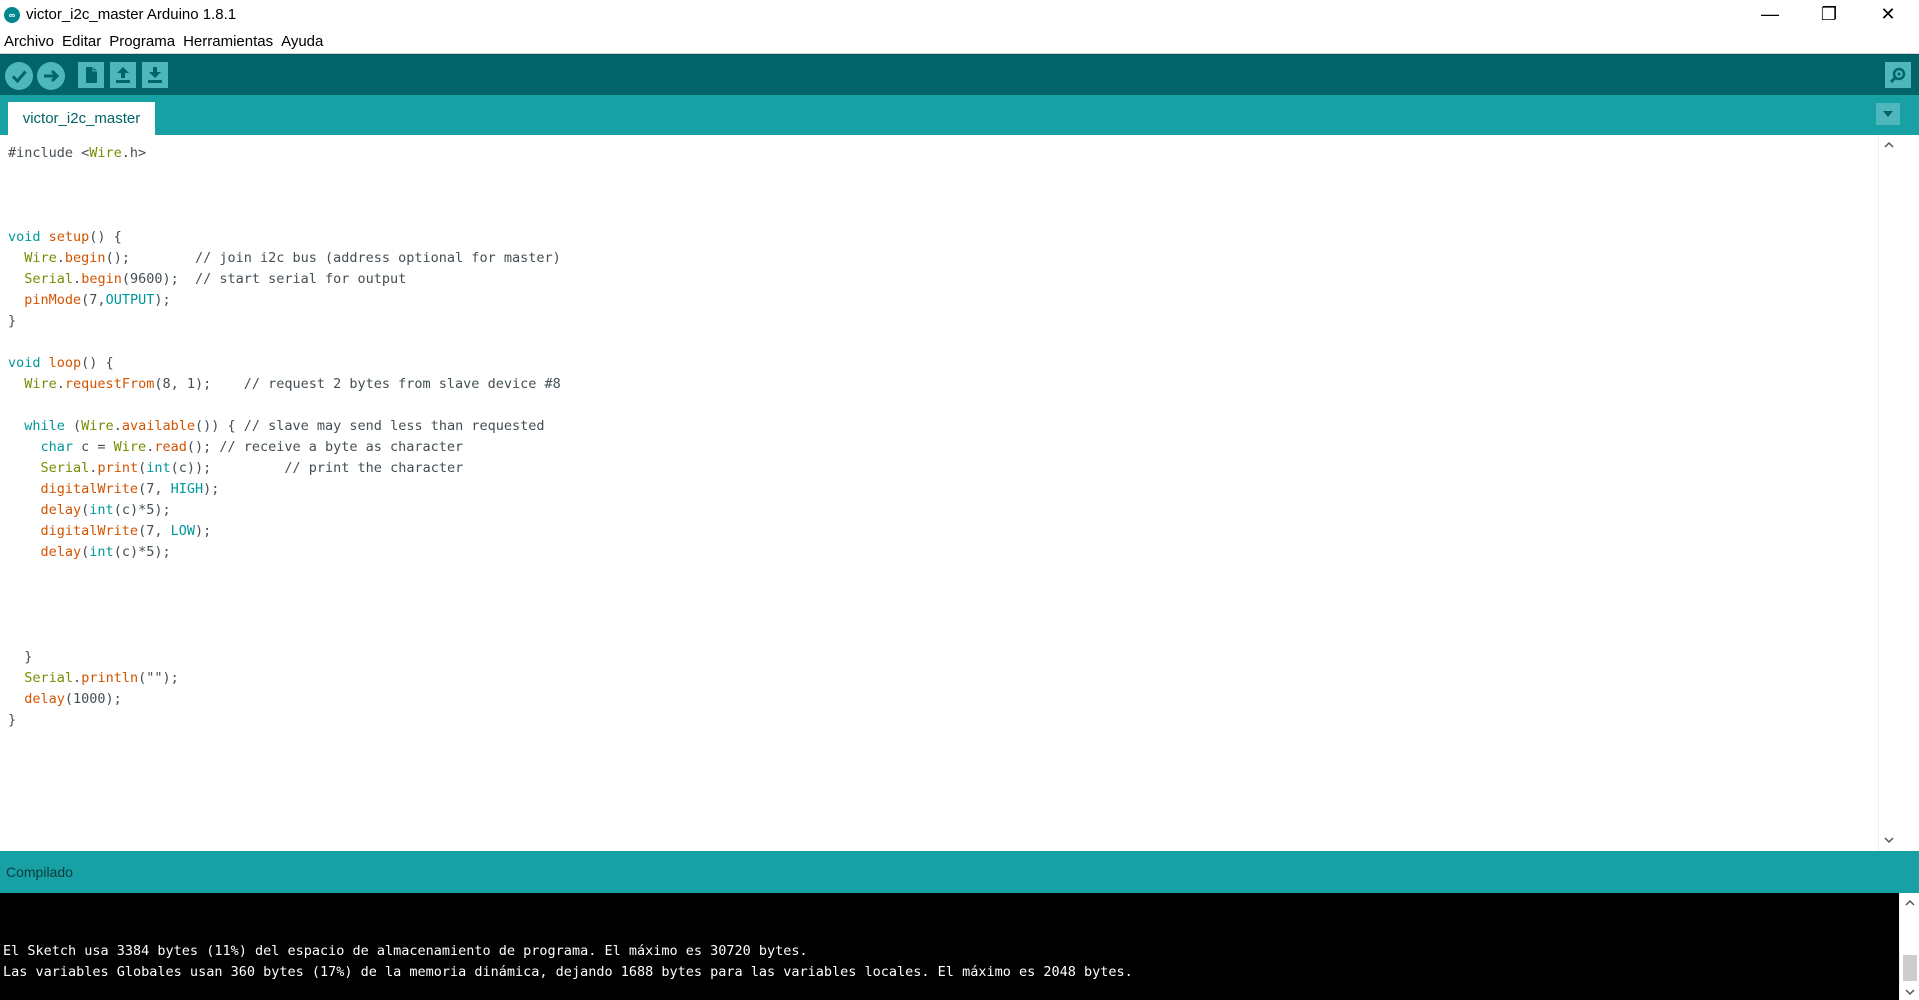  What do you see at coordinates (959, 15) in the screenshot?
I see `title-bar: ∞ victor_i2c_master Arduino 1.8.1 — ❐ ✕` at bounding box center [959, 15].